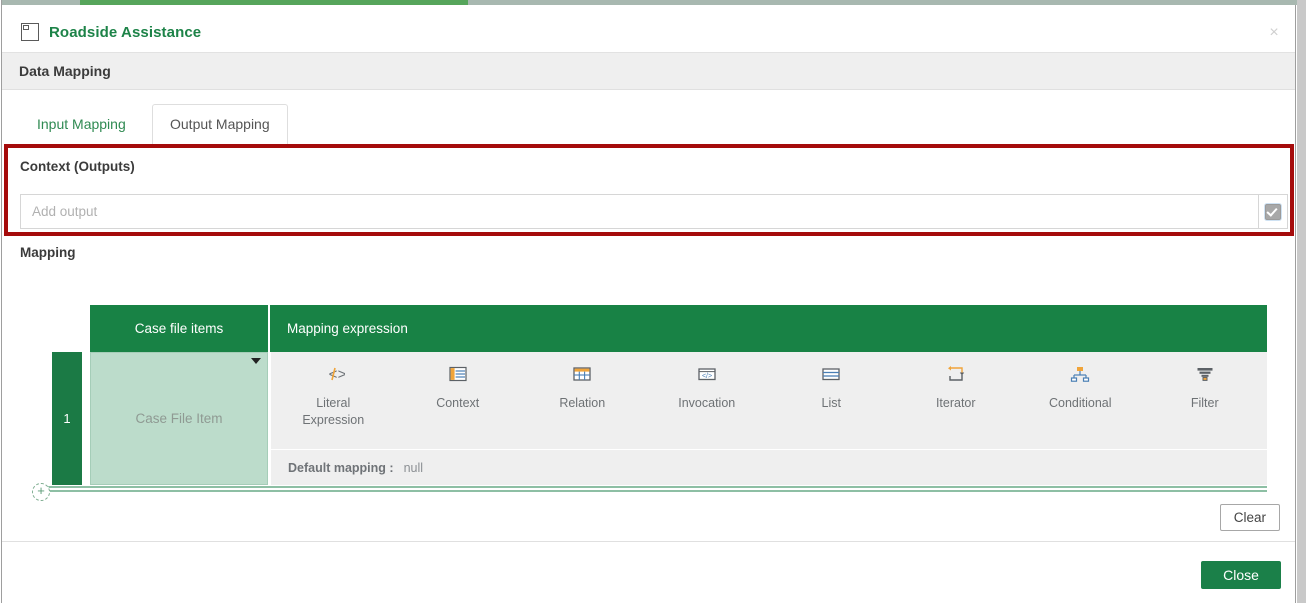 The width and height of the screenshot is (1306, 603). I want to click on dialog-subheader: Data Mapping, so click(648, 71).